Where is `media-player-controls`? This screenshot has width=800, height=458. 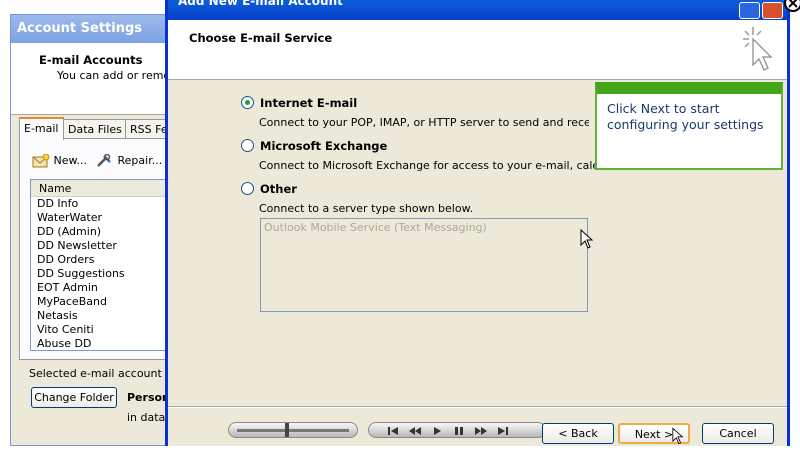 media-player-controls is located at coordinates (387, 430).